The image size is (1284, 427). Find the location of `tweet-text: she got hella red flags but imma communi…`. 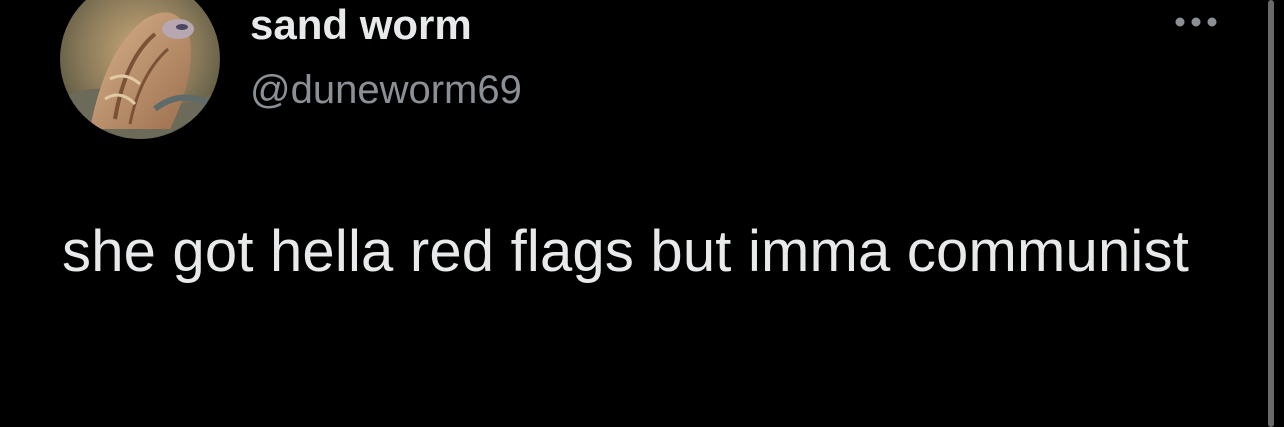

tweet-text: she got hella red flags but imma communi… is located at coordinates (626, 251).